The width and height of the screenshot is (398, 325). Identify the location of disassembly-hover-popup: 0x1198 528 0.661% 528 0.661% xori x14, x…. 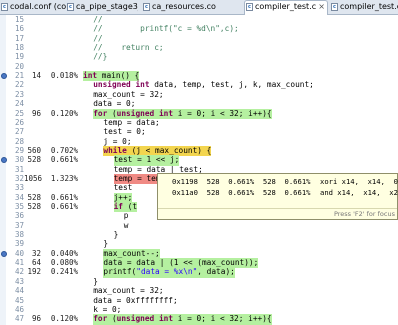
(277, 196).